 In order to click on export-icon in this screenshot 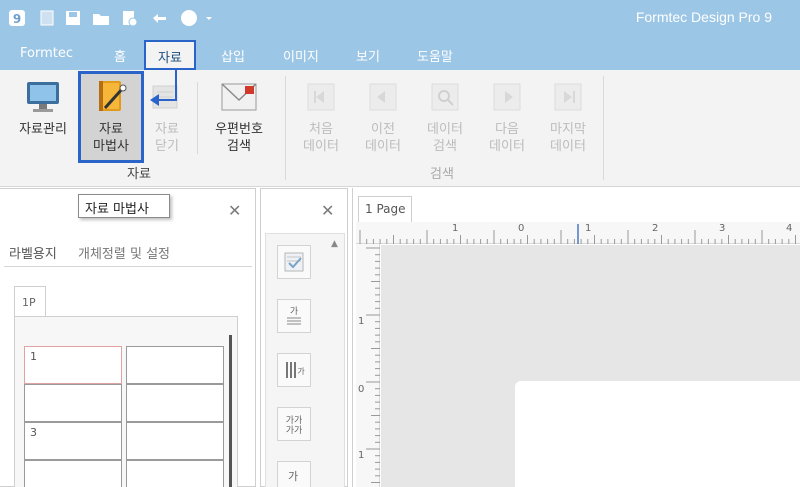, I will do `click(129, 18)`.